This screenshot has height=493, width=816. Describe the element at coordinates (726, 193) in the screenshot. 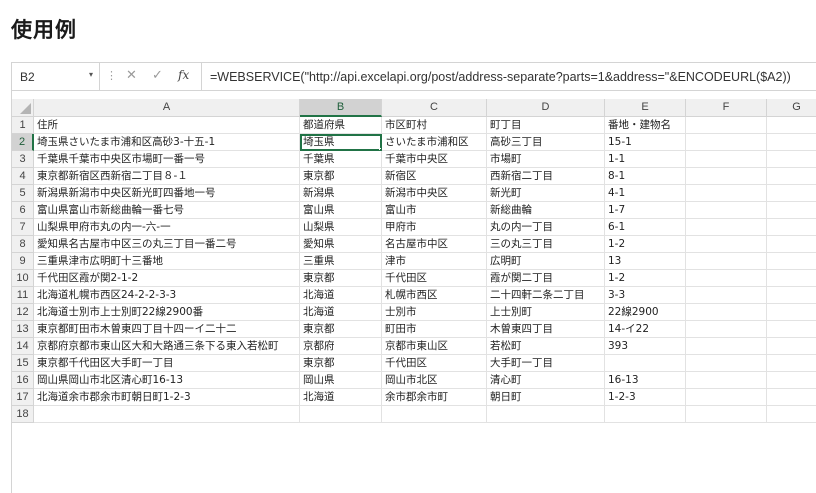

I see `cell-f5` at that location.